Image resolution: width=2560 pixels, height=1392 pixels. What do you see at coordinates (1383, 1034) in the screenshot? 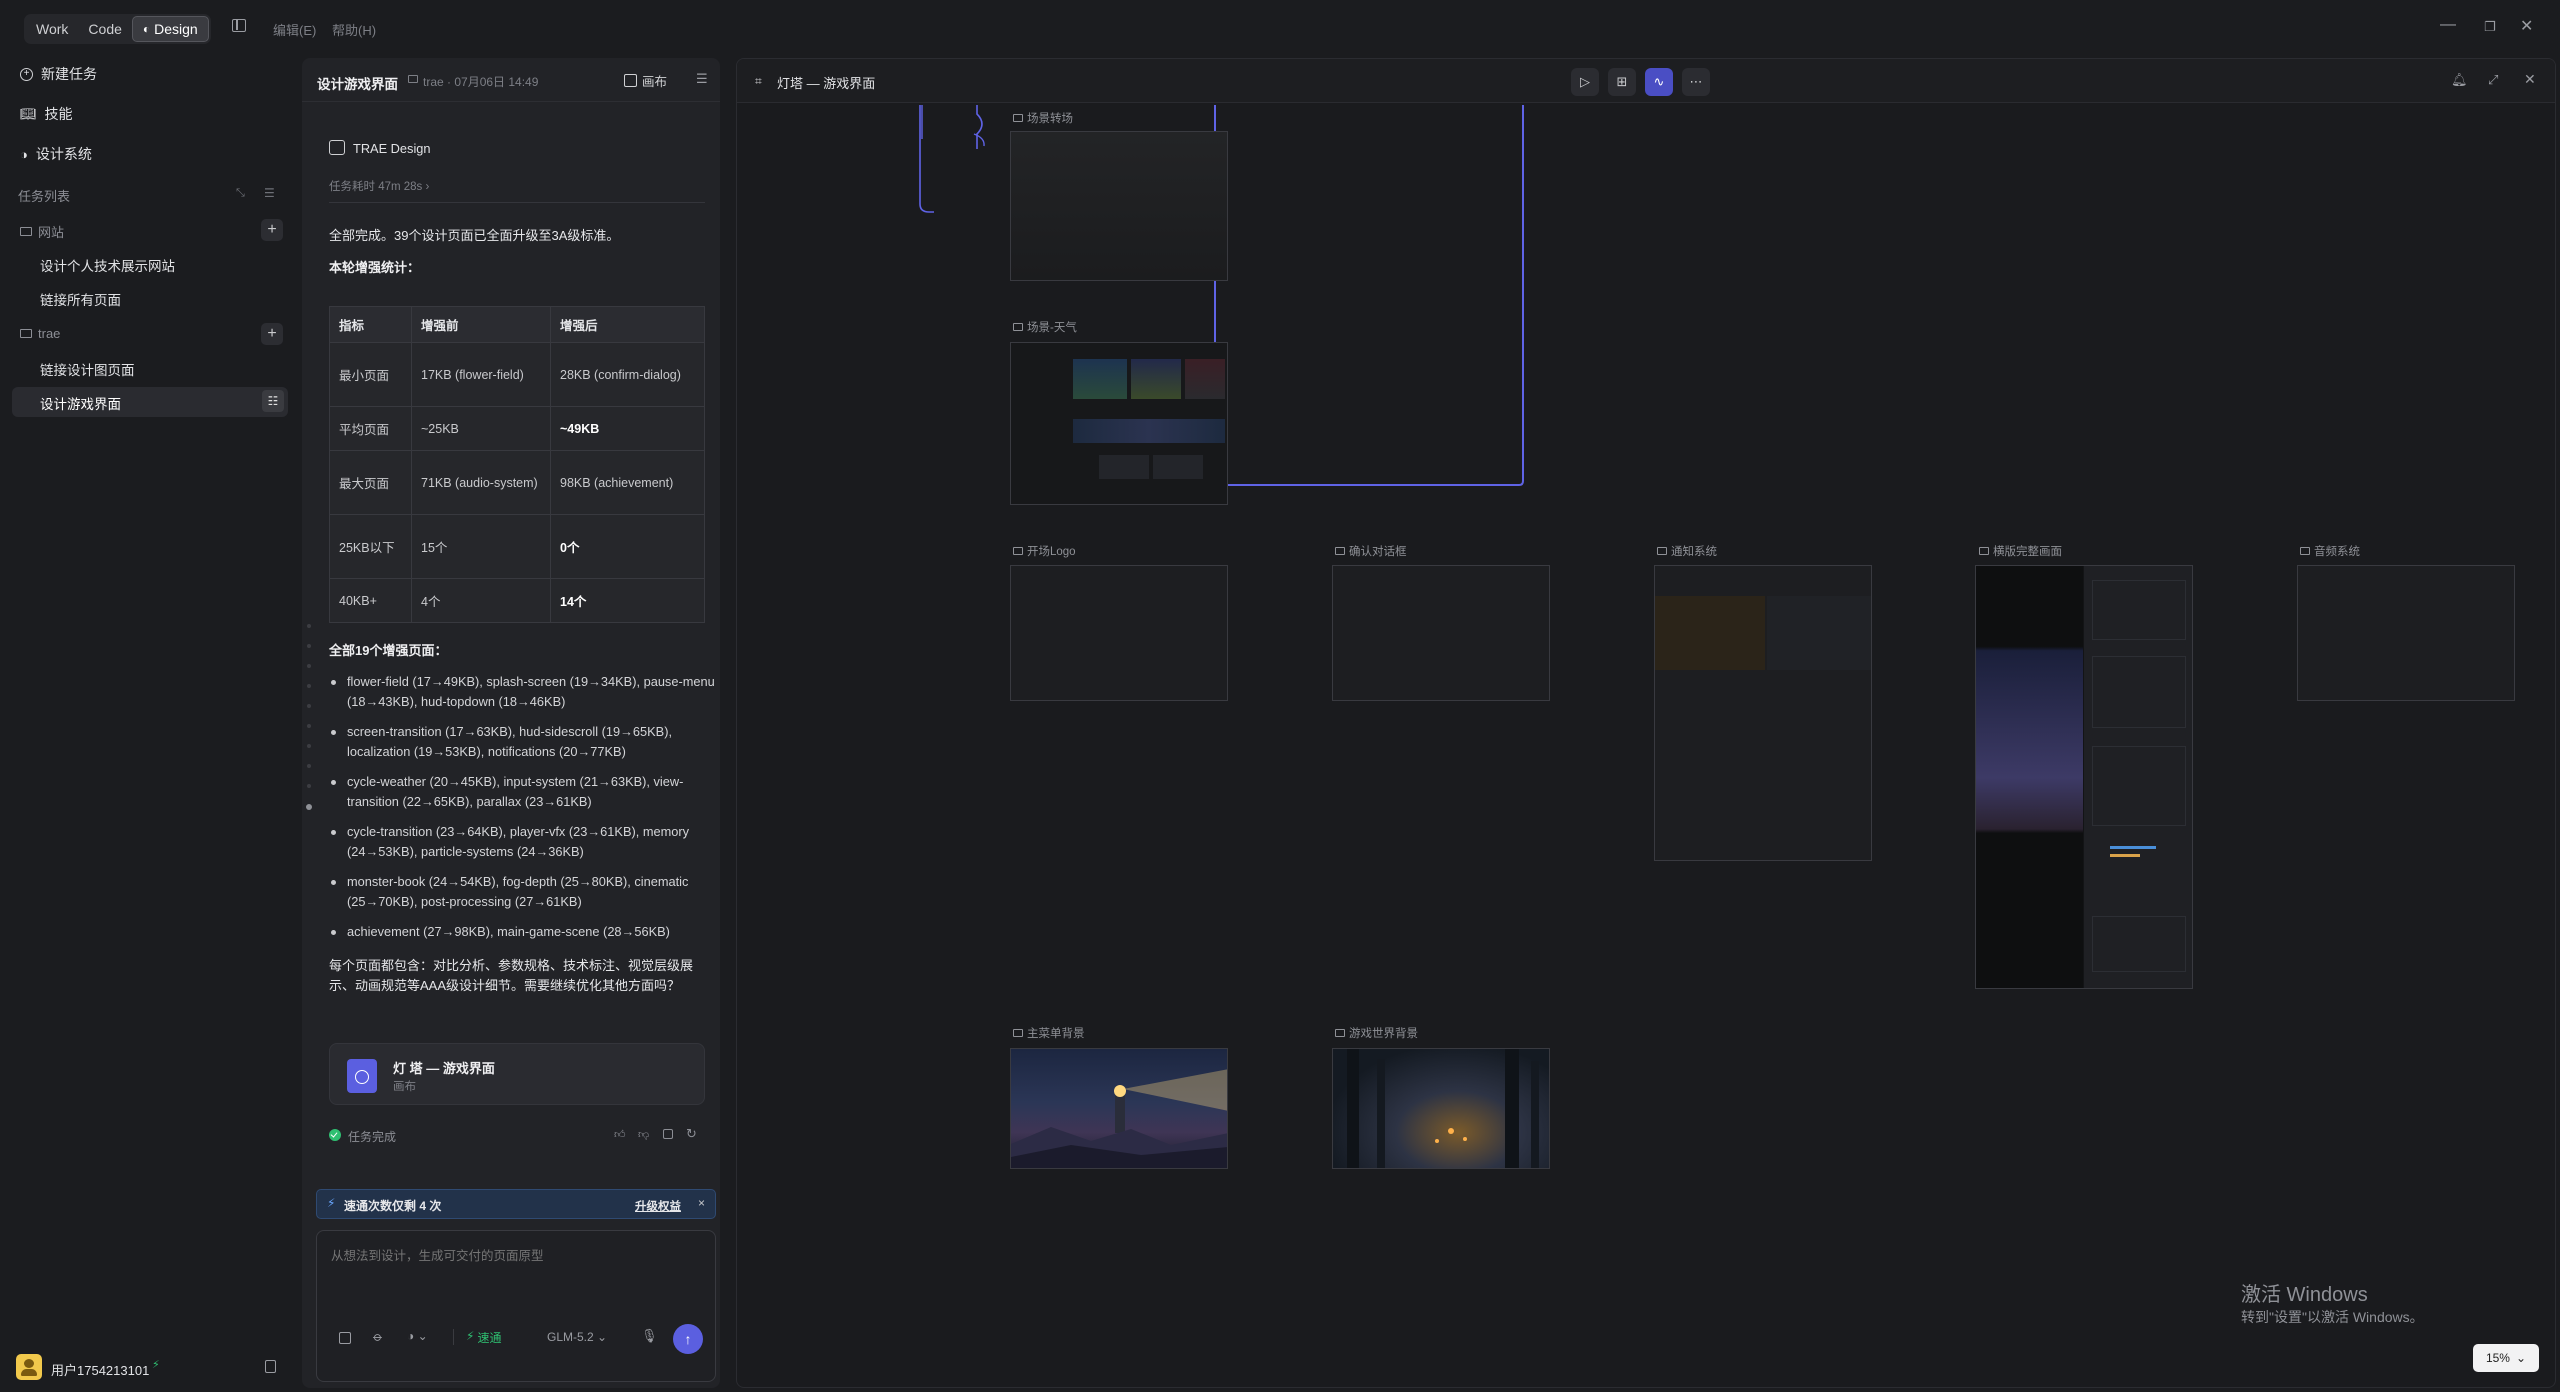
I see `frame-label-text: 游戏世界背景` at bounding box center [1383, 1034].